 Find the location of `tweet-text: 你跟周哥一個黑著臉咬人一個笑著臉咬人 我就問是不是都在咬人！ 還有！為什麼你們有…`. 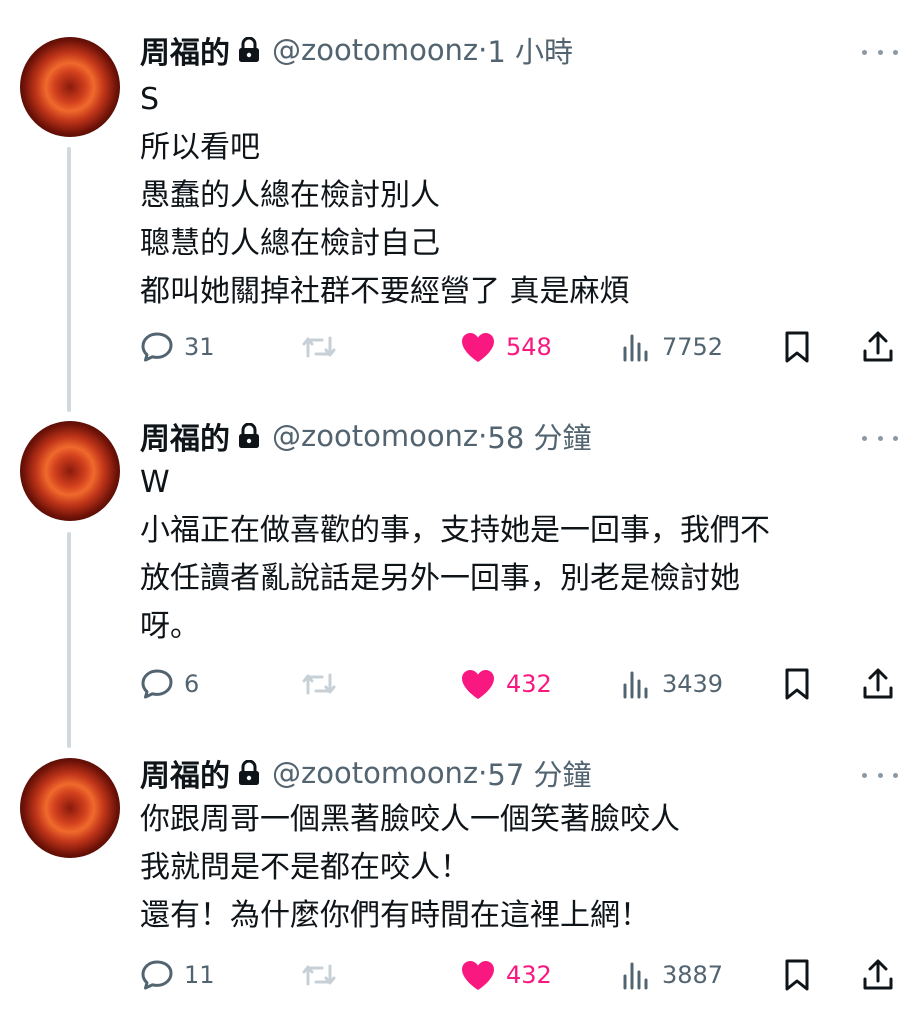

tweet-text: 你跟周哥一個黑著臉咬人一個笑著臉咬人 我就問是不是都在咬人！ 還有！為什麼你們有… is located at coordinates (510, 868).